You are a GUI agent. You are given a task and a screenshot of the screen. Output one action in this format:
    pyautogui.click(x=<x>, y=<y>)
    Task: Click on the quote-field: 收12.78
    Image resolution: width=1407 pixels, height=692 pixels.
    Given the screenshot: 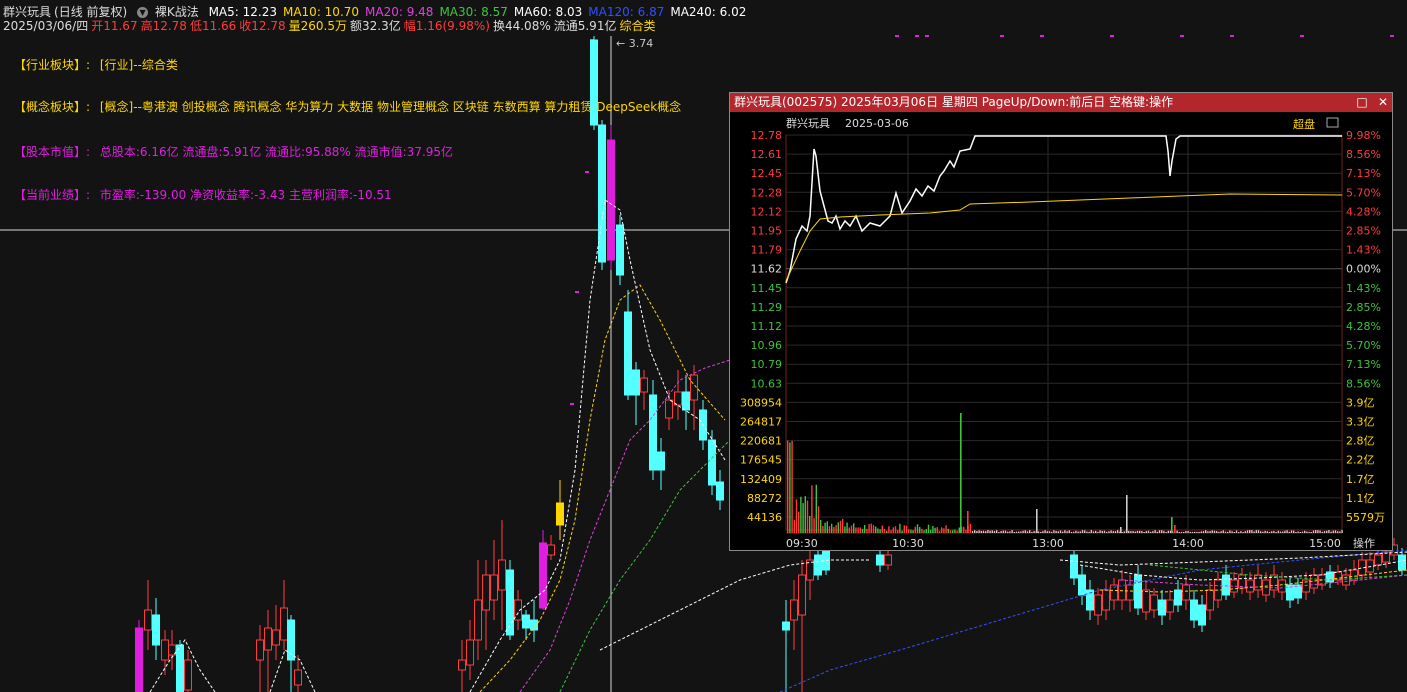 What is the action you would take?
    pyautogui.click(x=262, y=26)
    